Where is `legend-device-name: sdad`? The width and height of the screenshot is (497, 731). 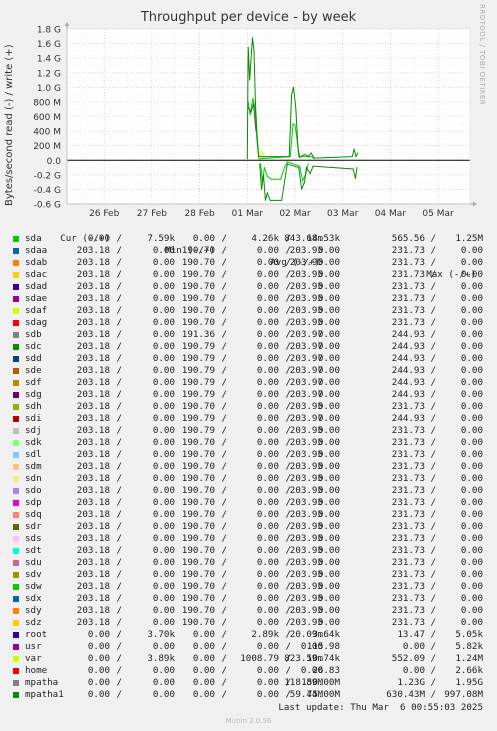 legend-device-name: sdad is located at coordinates (36, 286).